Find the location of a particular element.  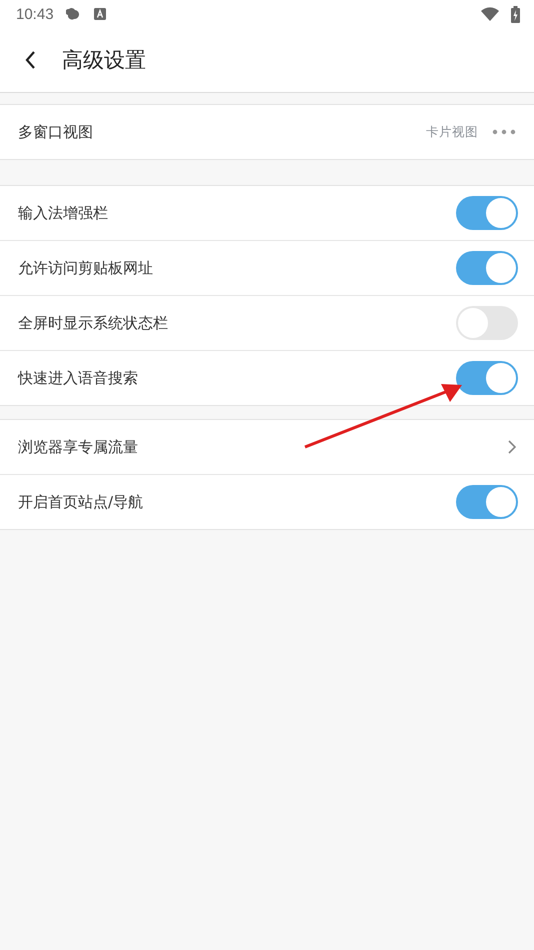

setting-label: 浏览器享专属流量 is located at coordinates (78, 447).